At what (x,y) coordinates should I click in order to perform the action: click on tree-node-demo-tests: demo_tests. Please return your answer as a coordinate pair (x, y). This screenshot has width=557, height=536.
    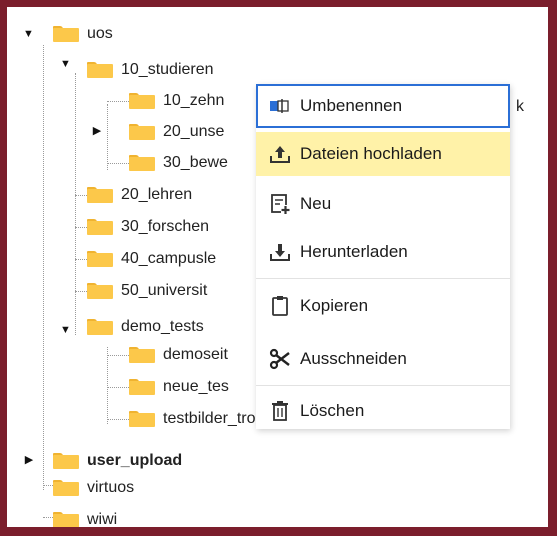
    Looking at the image, I should click on (145, 327).